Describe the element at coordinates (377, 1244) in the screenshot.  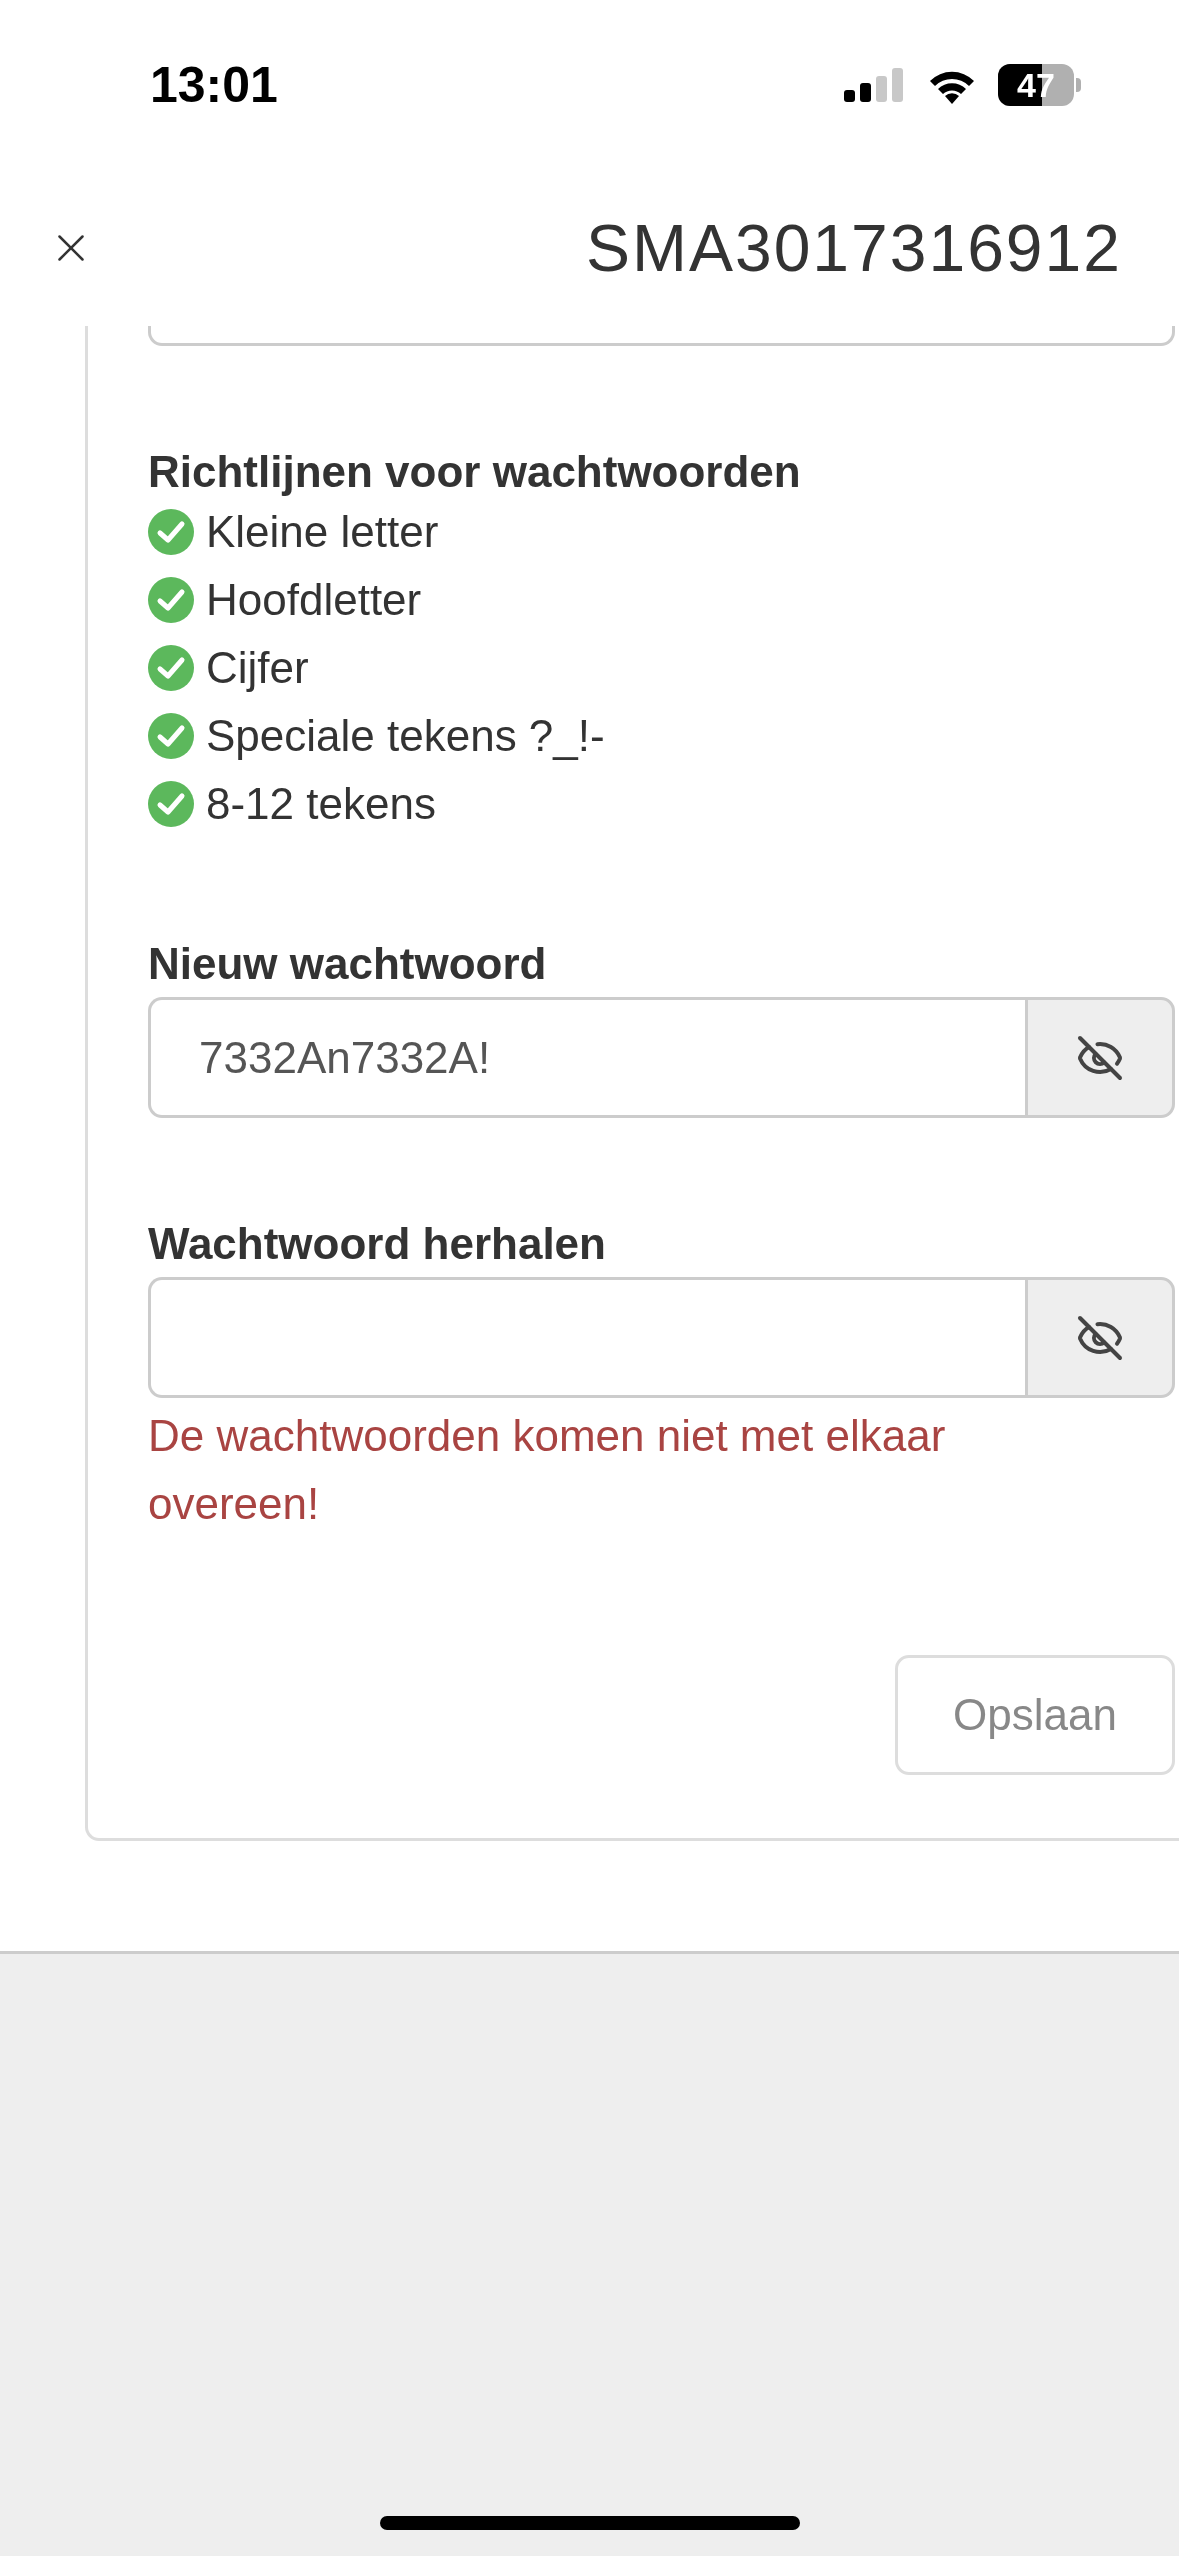
I see `field-label: Wachtwoord herhalen` at that location.